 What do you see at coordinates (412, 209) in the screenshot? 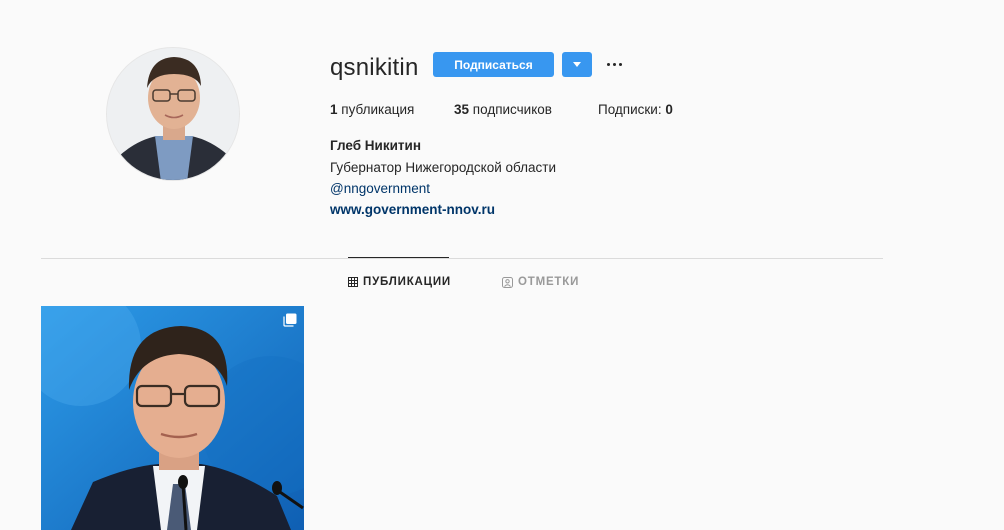
I see `bio-website-link: www.government-nnov.ru` at bounding box center [412, 209].